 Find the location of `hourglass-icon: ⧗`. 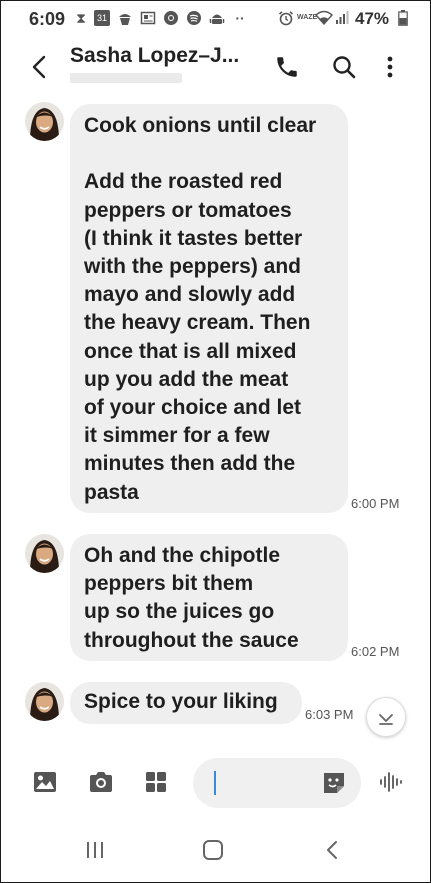

hourglass-icon: ⧗ is located at coordinates (81, 18).